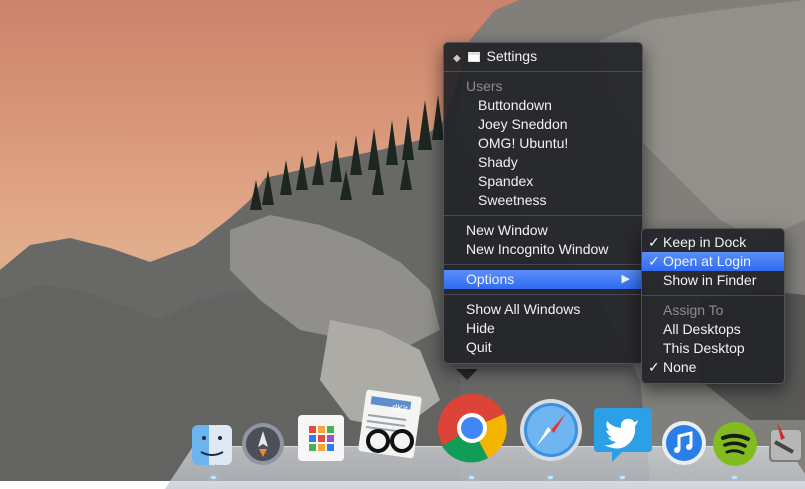 This screenshot has width=805, height=489. Describe the element at coordinates (551, 430) in the screenshot. I see `safari-icon` at that location.